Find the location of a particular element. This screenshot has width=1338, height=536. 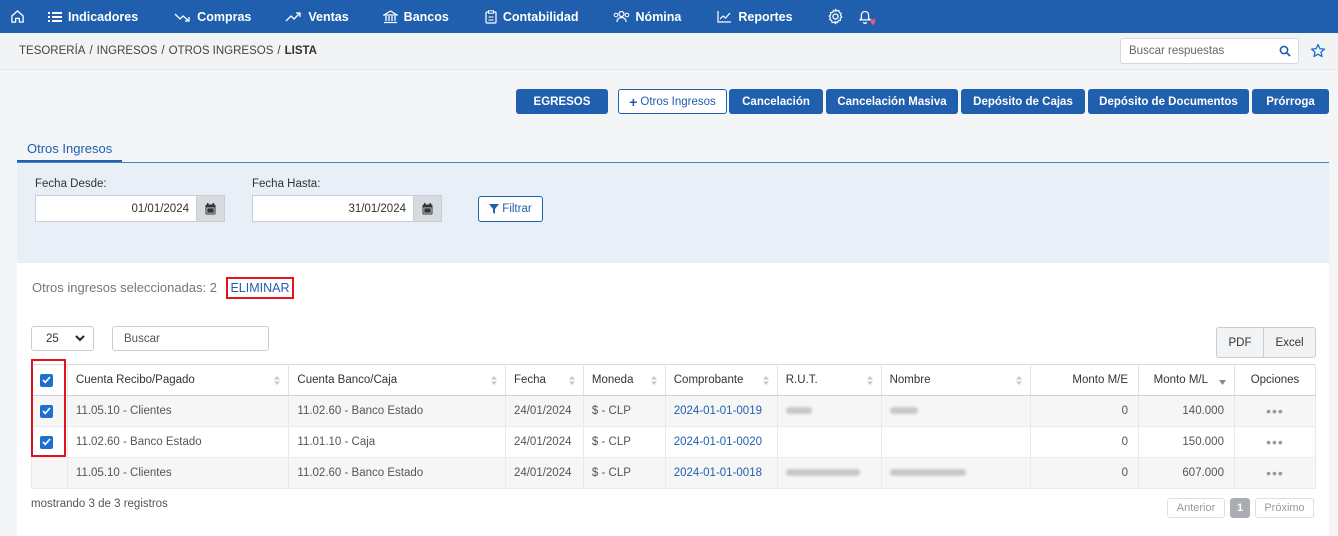

col-rut-label: R.U.T. is located at coordinates (801, 380).